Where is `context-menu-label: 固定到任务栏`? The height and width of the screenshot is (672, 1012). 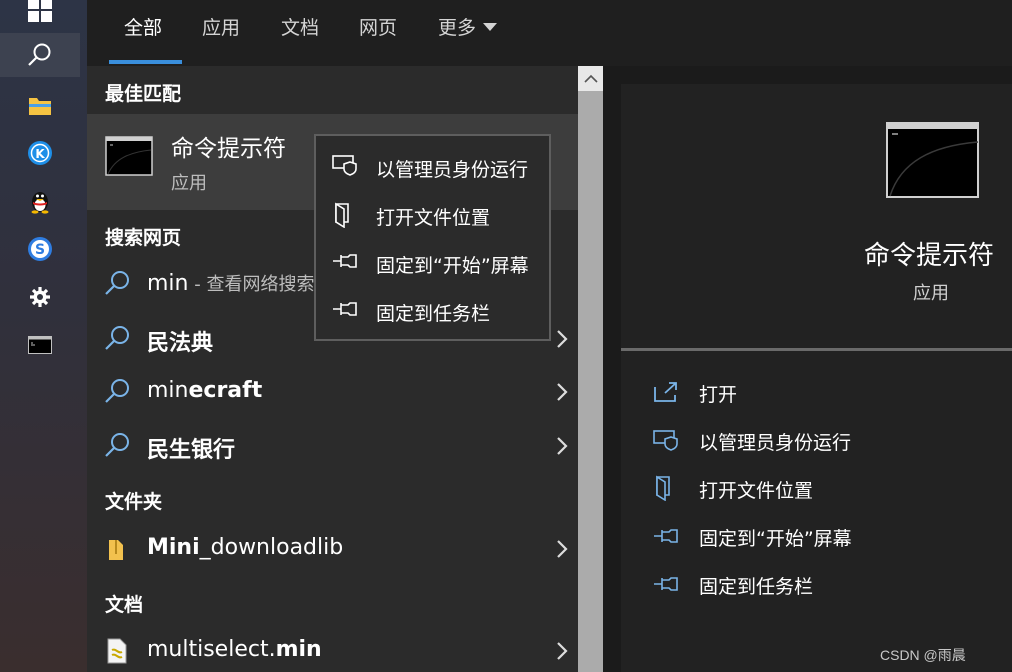 context-menu-label: 固定到任务栏 is located at coordinates (433, 314).